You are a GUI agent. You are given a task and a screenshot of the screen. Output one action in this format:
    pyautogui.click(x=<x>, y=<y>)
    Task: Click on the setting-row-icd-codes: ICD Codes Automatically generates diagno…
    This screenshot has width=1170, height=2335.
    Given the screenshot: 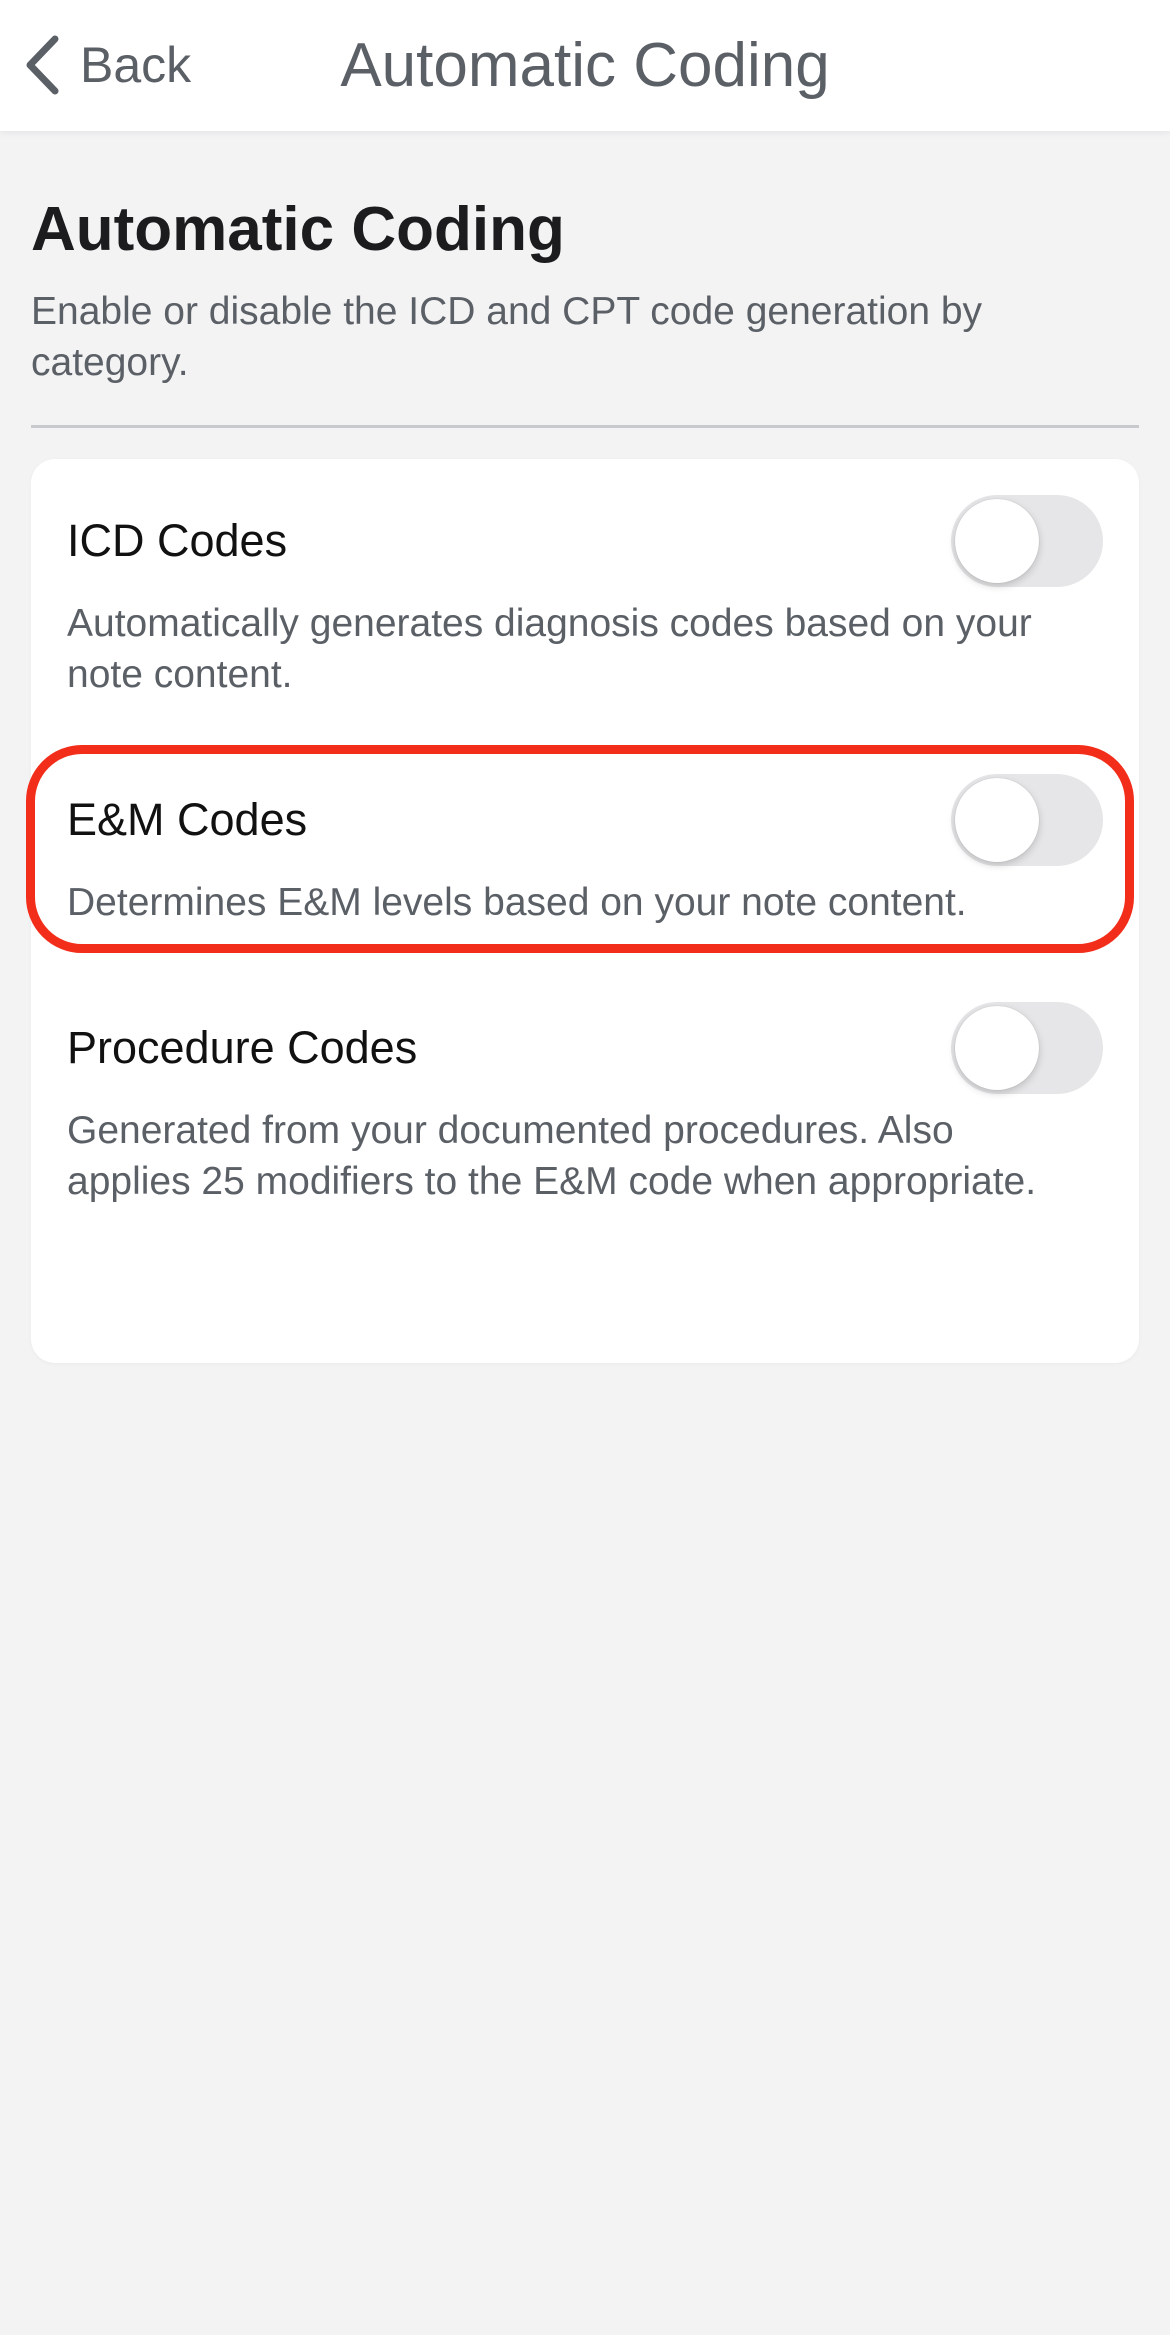 What is the action you would take?
    pyautogui.click(x=585, y=600)
    